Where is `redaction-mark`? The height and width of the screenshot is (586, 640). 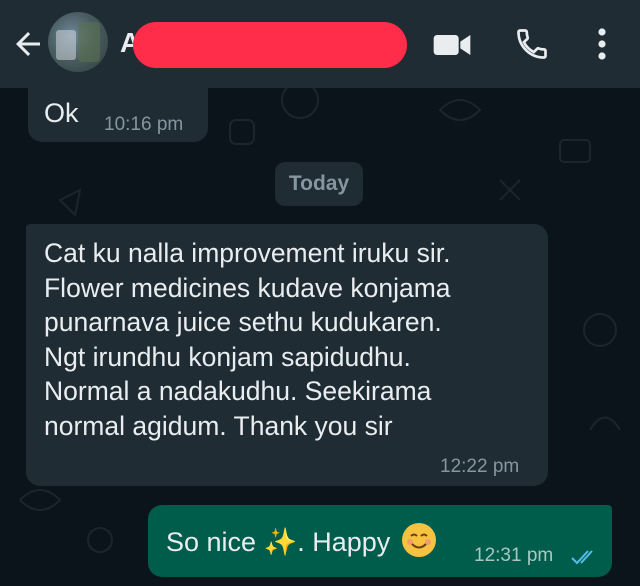 redaction-mark is located at coordinates (270, 45).